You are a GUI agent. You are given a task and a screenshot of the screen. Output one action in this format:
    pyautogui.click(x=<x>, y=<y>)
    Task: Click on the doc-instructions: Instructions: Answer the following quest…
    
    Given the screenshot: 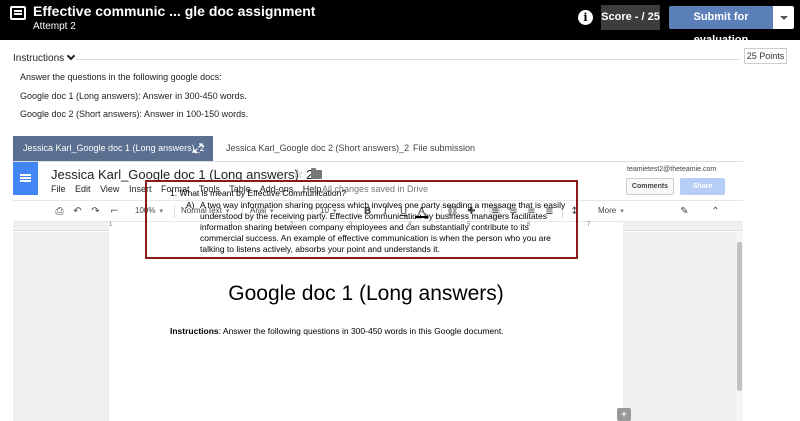 What is the action you would take?
    pyautogui.click(x=337, y=331)
    